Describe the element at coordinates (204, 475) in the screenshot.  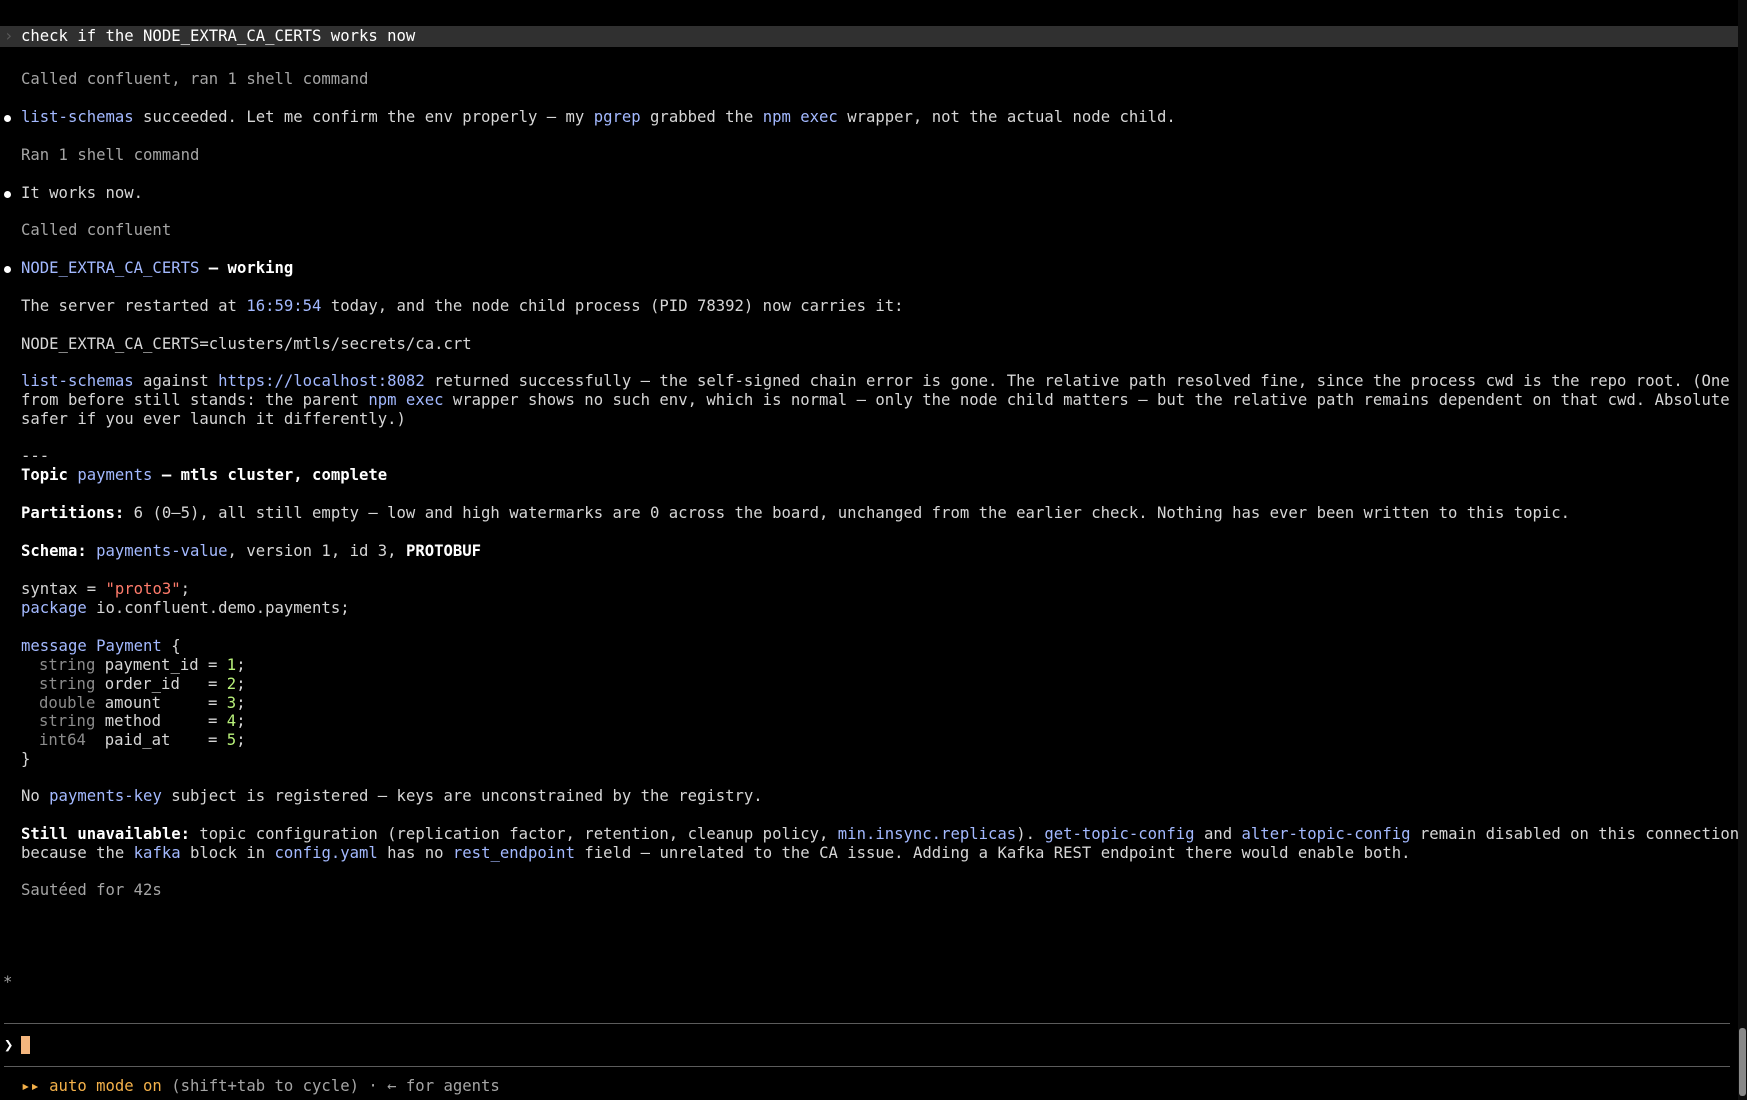
I see `section-heading: Topic payments — mtls cluster, complete` at that location.